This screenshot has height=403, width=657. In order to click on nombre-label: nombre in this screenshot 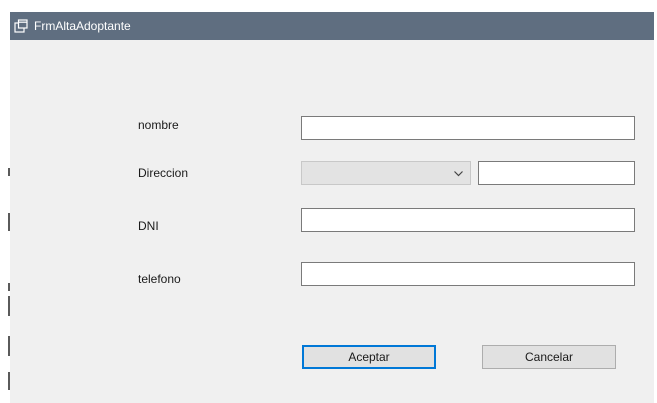, I will do `click(158, 125)`.